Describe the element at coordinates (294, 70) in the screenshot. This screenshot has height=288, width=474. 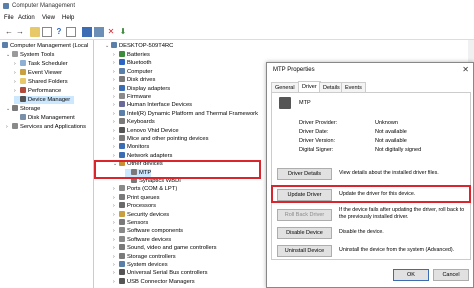
I see `dialog-title: MTP Properties` at that location.